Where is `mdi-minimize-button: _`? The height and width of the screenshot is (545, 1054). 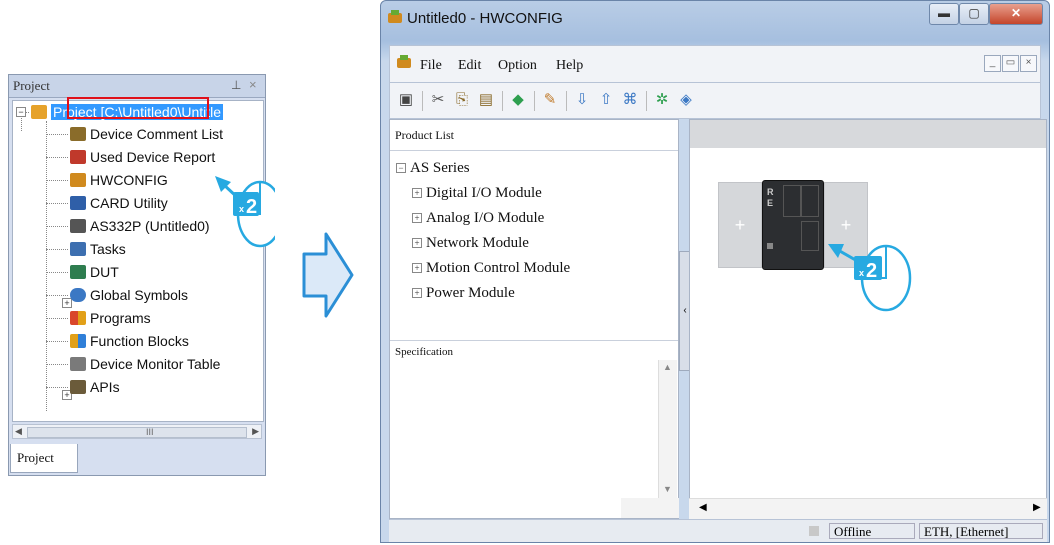 mdi-minimize-button: _ is located at coordinates (992, 63).